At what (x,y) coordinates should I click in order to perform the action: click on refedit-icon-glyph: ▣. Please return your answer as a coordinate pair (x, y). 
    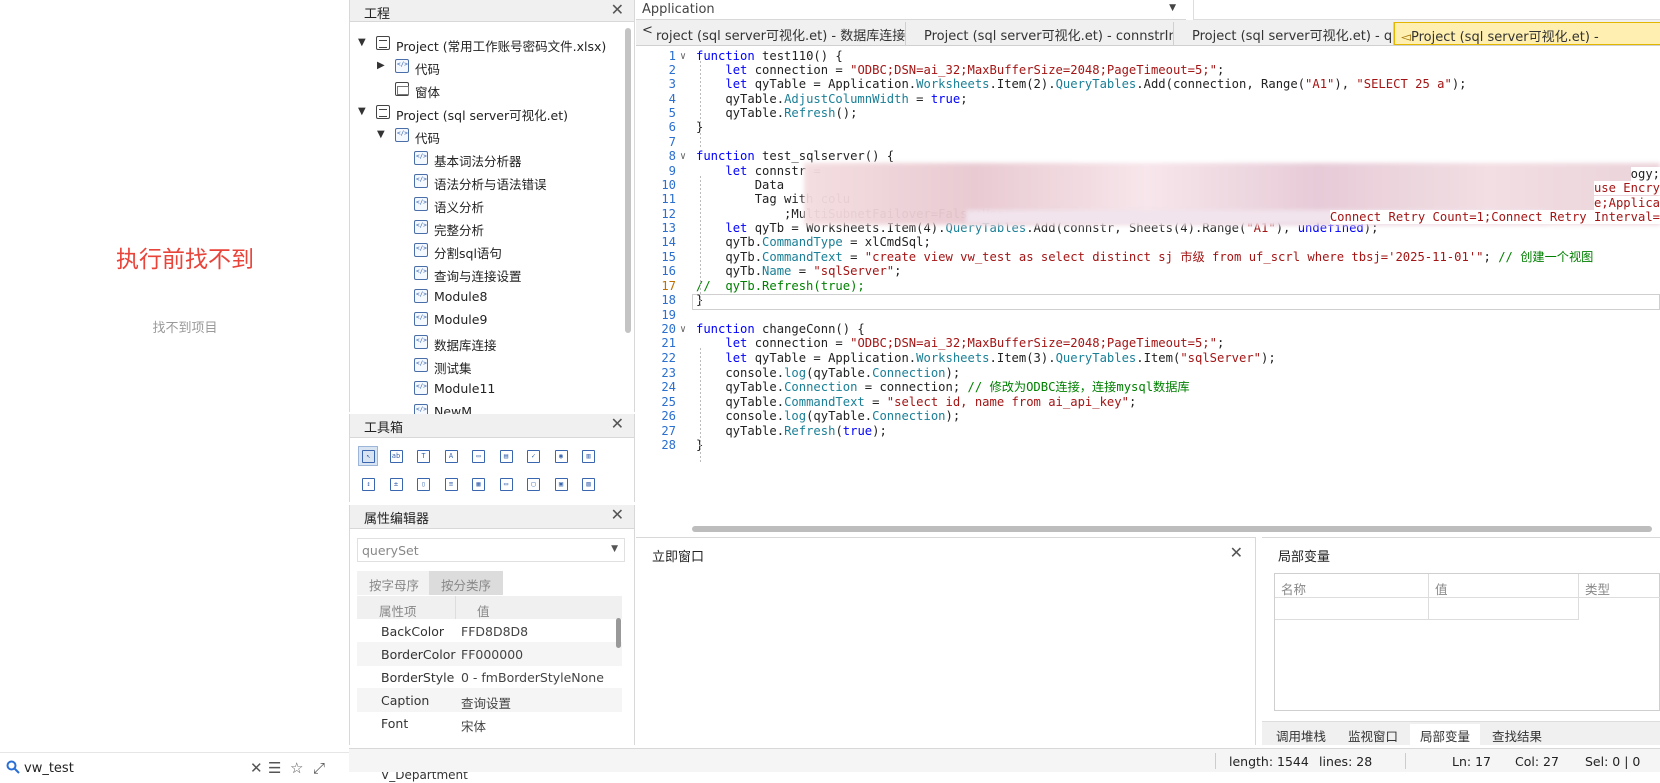
    Looking at the image, I should click on (561, 484).